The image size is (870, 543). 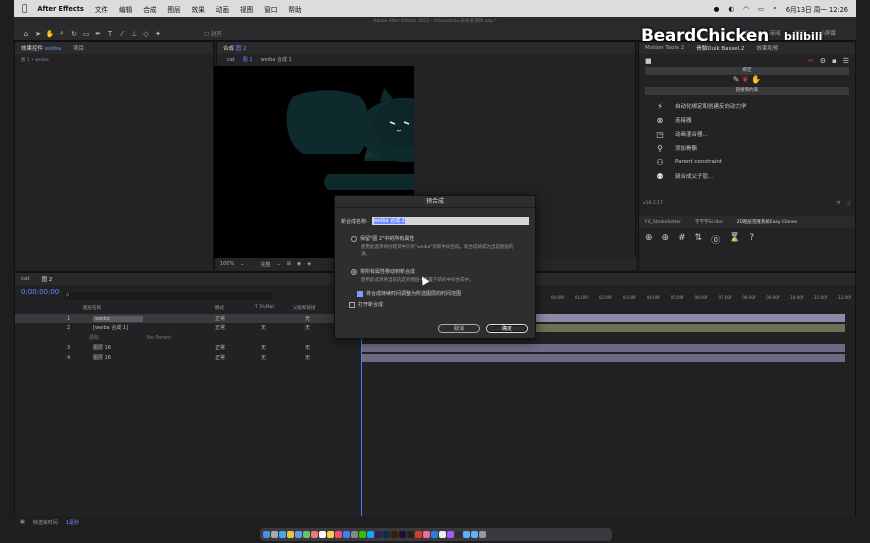 What do you see at coordinates (187, 347) in the screenshot?
I see `layer-row: 3 图层 16 正常 无 无` at bounding box center [187, 347].